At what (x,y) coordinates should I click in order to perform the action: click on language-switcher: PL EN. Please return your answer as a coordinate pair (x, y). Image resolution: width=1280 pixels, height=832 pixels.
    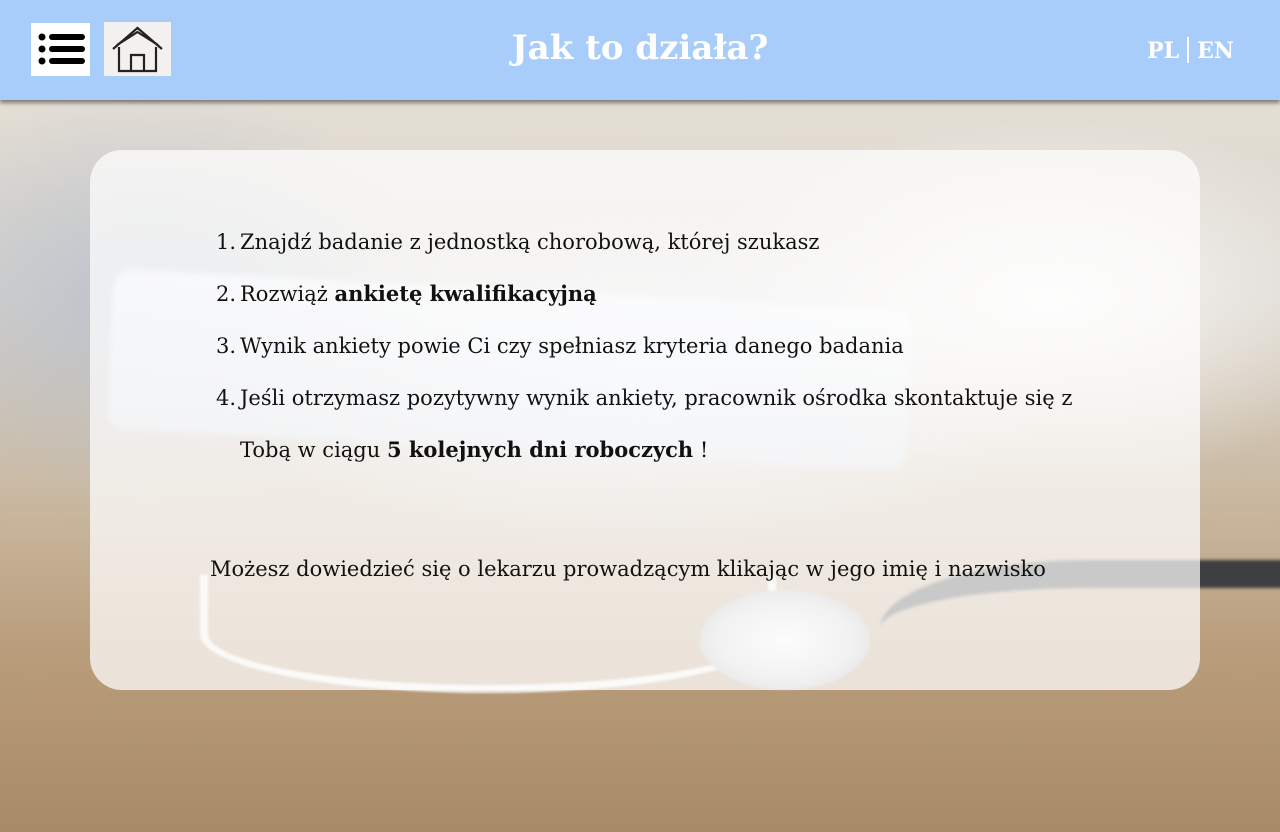
    Looking at the image, I should click on (1190, 51).